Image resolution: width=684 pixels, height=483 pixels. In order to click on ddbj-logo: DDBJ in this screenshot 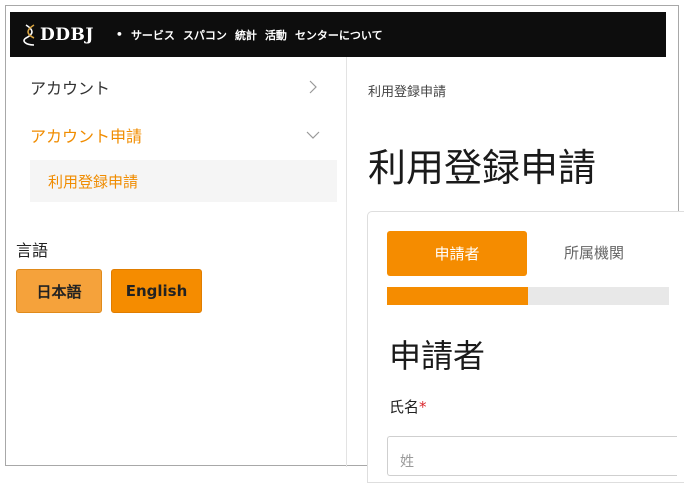, I will do `click(58, 34)`.